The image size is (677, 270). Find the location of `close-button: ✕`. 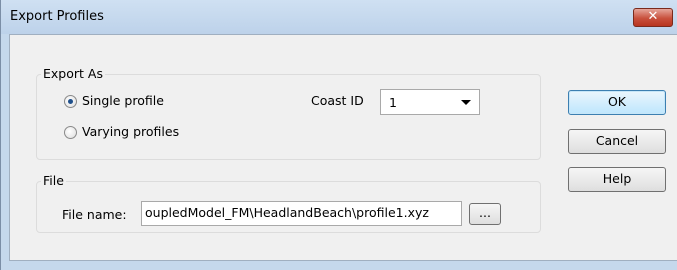

close-button: ✕ is located at coordinates (653, 17).